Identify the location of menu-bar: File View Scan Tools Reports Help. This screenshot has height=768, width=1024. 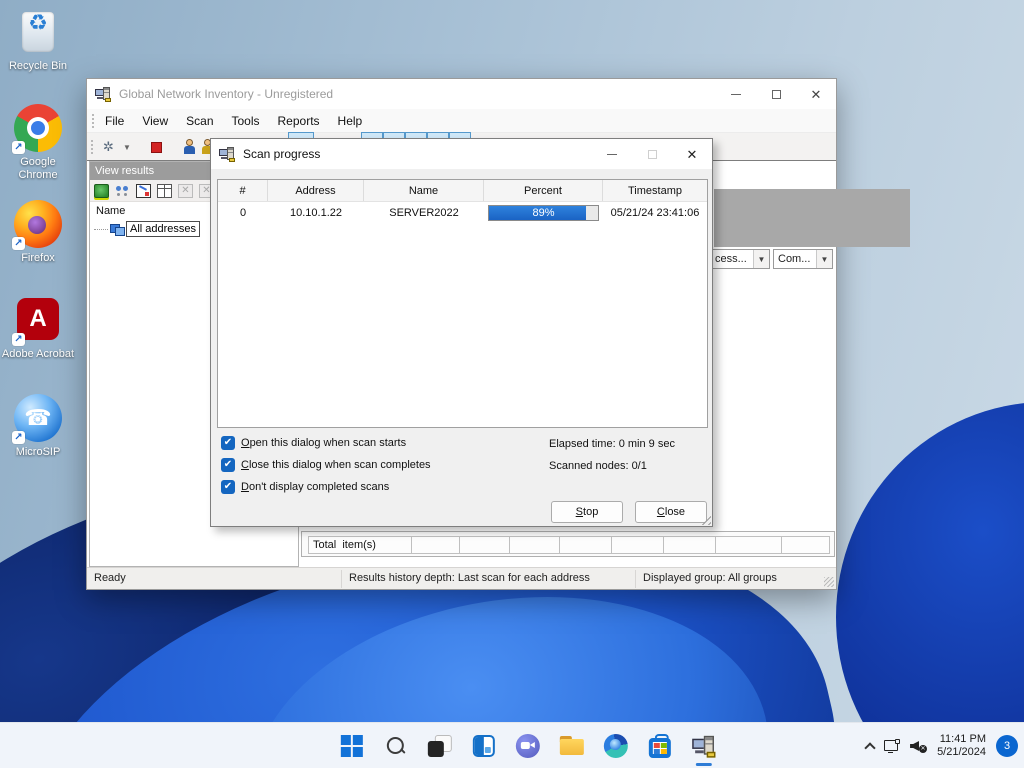
(461, 121).